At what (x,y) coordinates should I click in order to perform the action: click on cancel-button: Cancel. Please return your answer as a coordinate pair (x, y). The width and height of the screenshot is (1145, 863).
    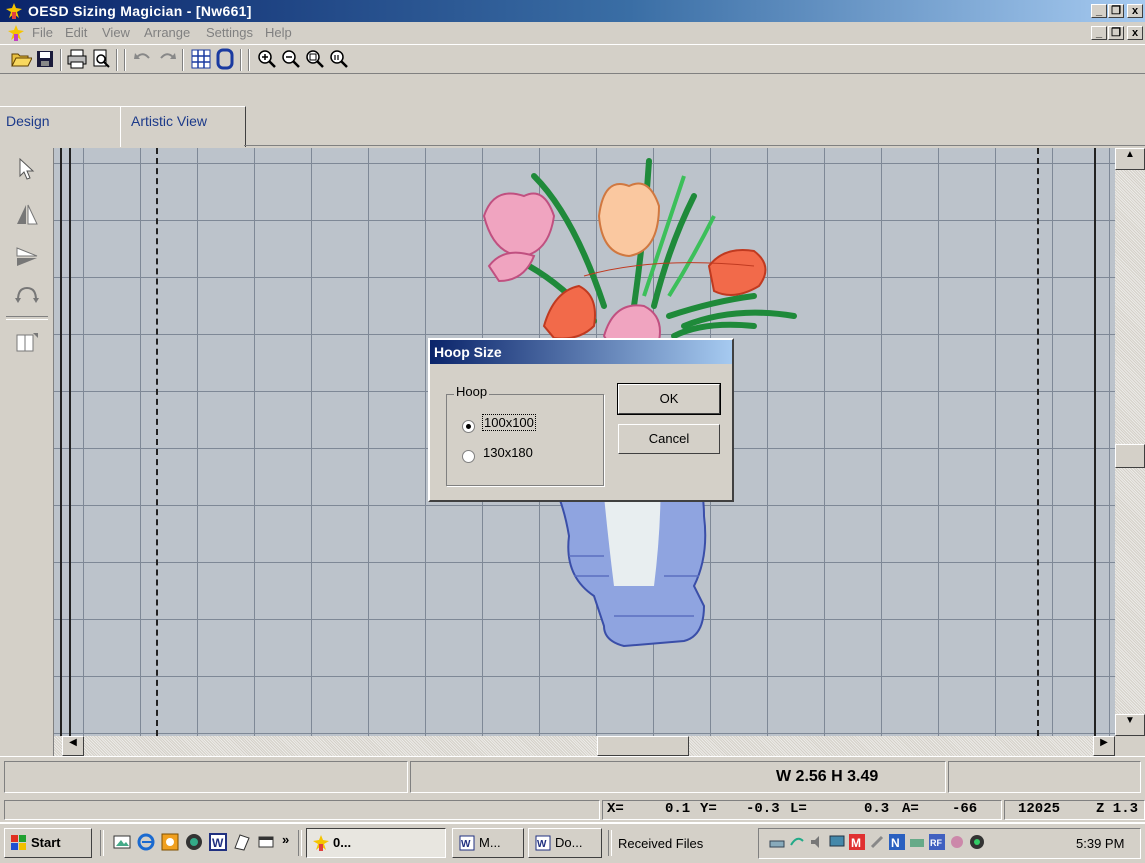
    Looking at the image, I should click on (669, 439).